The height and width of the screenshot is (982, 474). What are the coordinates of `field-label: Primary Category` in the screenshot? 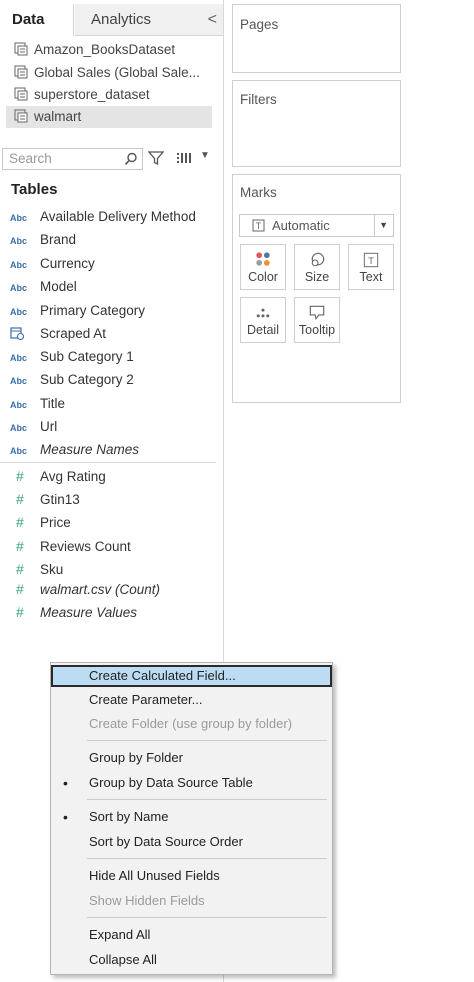 It's located at (93, 310).